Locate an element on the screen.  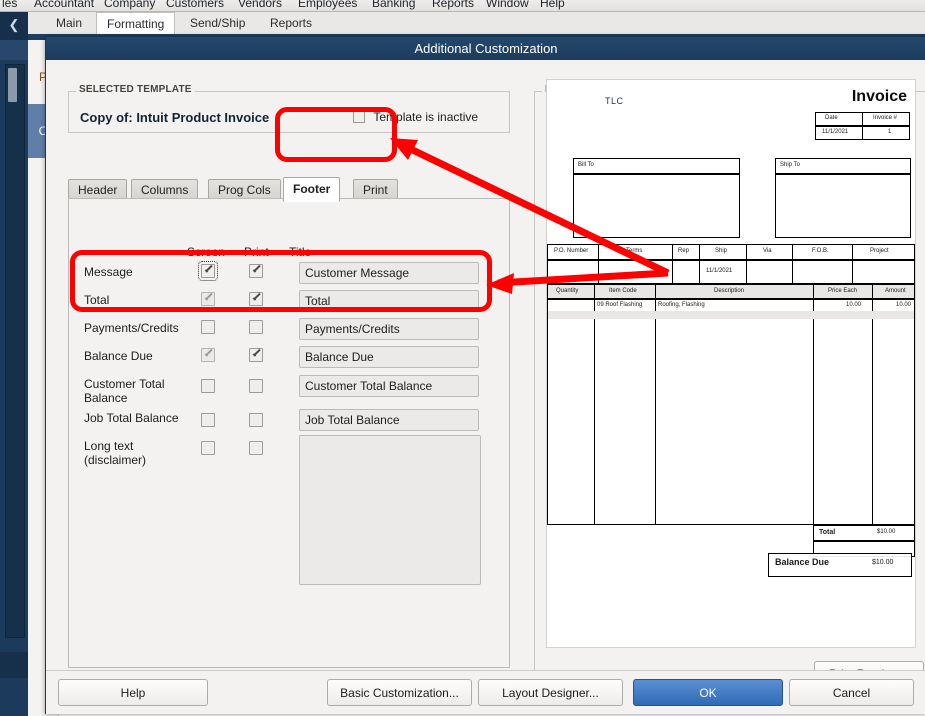
line-item-zebra-band is located at coordinates (731, 315).